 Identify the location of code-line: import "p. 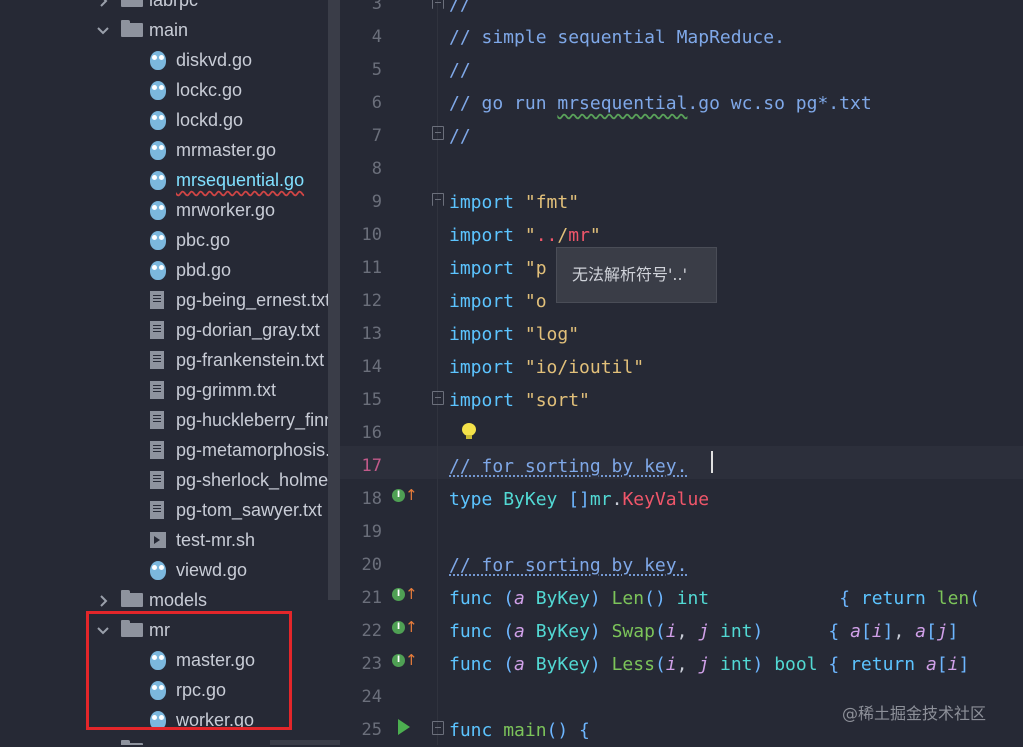
(498, 268).